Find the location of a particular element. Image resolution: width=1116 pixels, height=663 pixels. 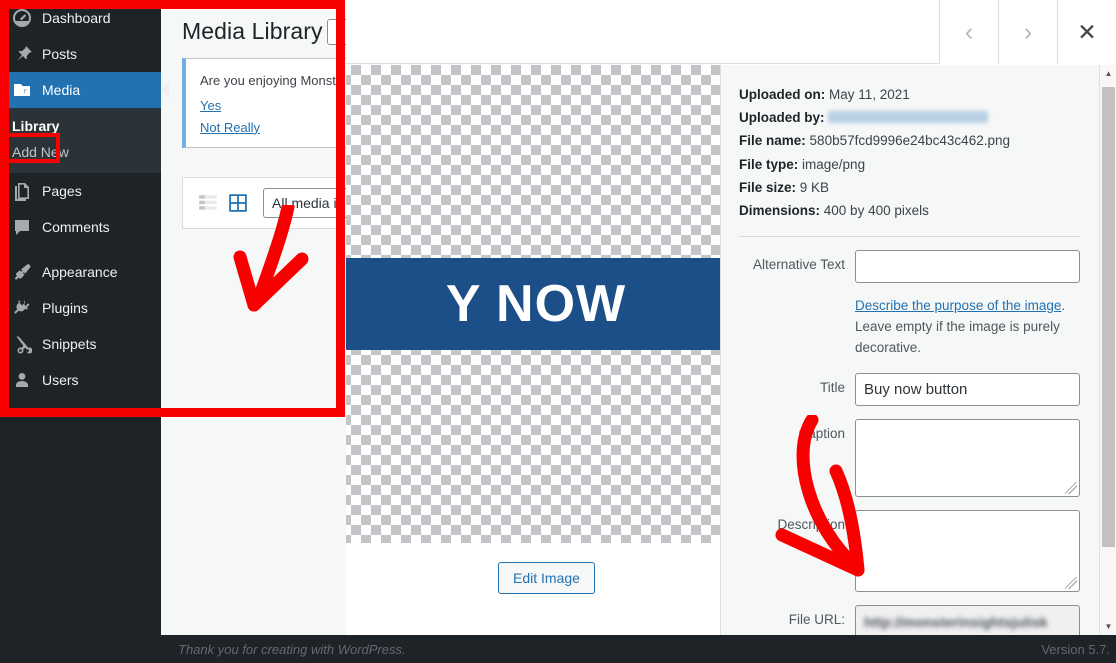

wordpress-link: WordPress is located at coordinates (370, 649).